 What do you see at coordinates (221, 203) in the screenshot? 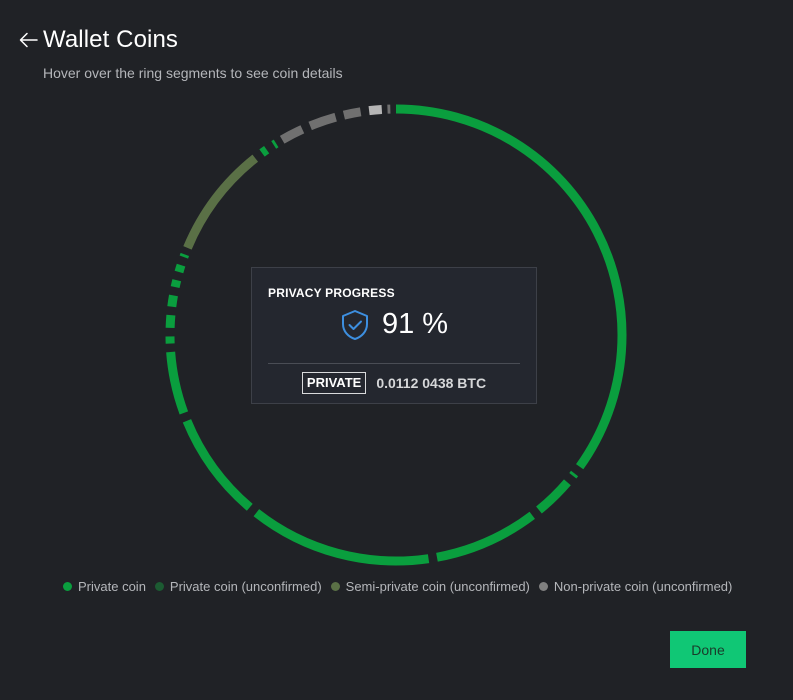
I see `ring-segment-semi` at bounding box center [221, 203].